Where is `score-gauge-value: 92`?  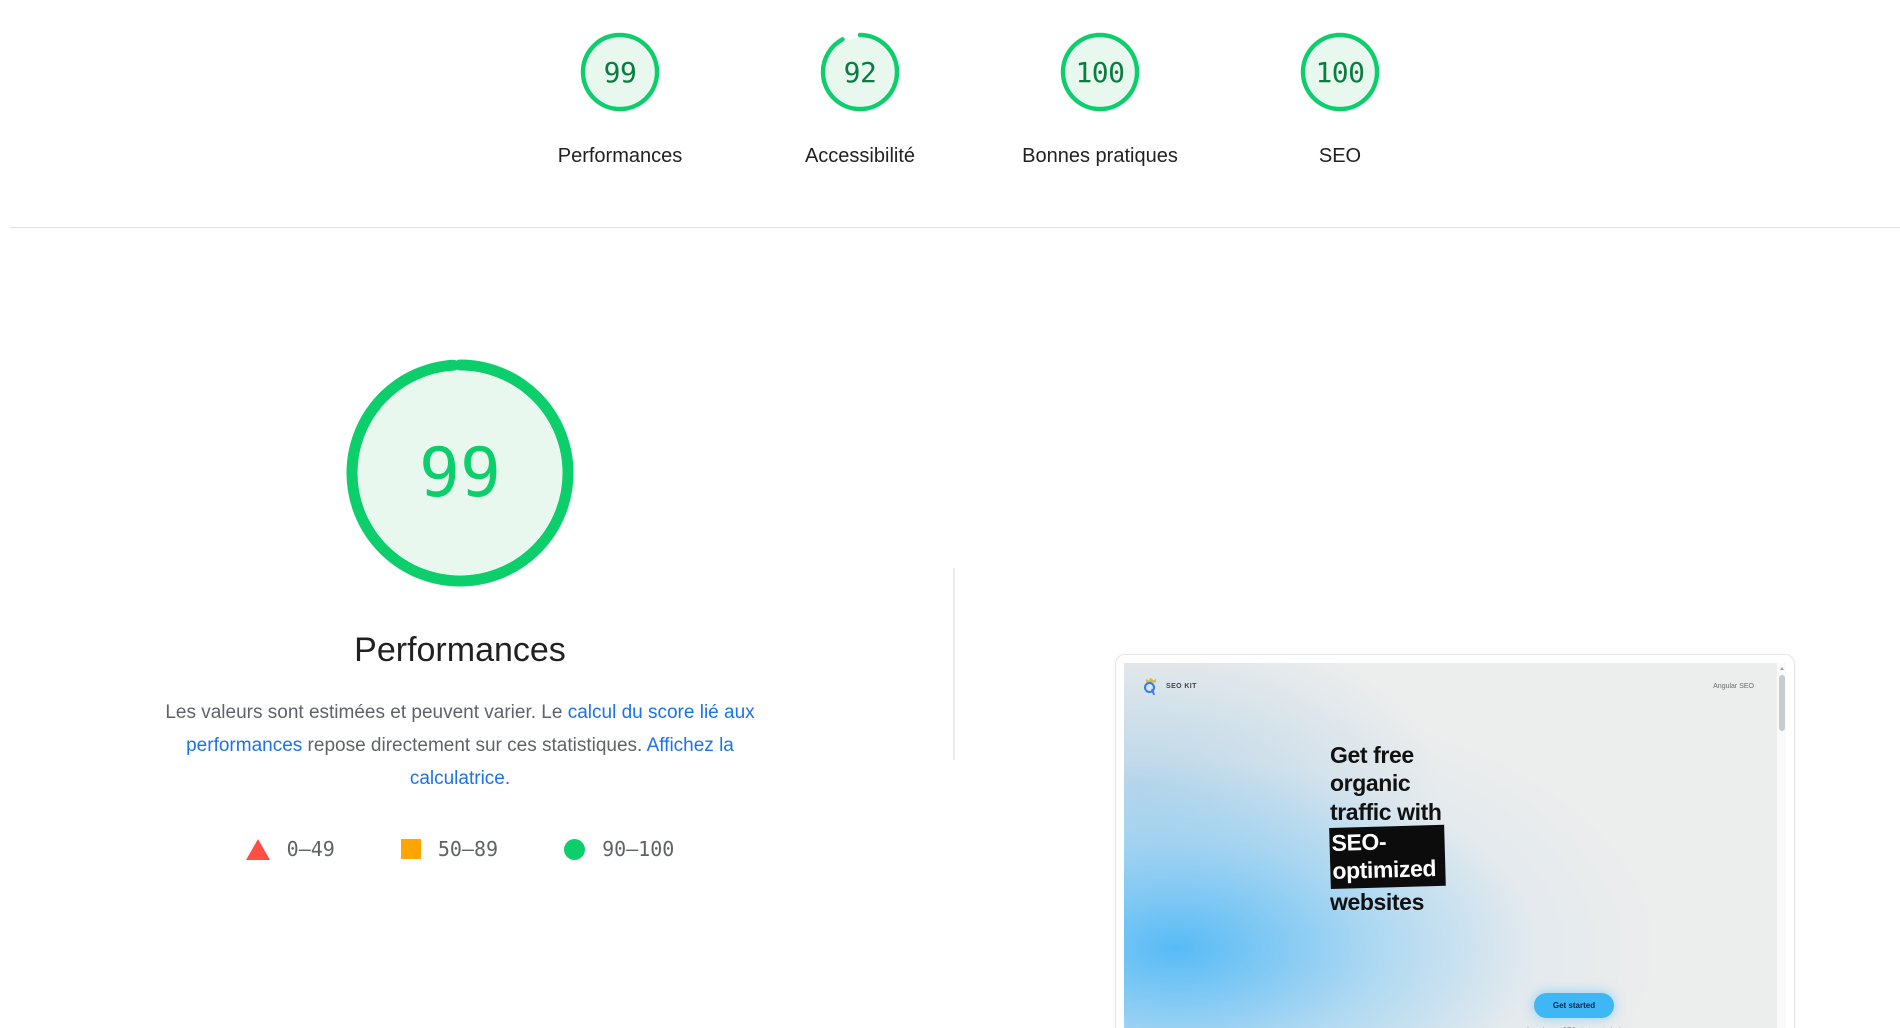
score-gauge-value: 92 is located at coordinates (860, 72).